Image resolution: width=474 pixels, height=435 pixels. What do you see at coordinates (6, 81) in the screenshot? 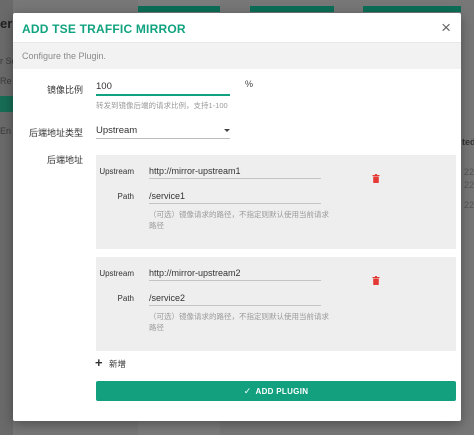
I see `background-text: Re` at bounding box center [6, 81].